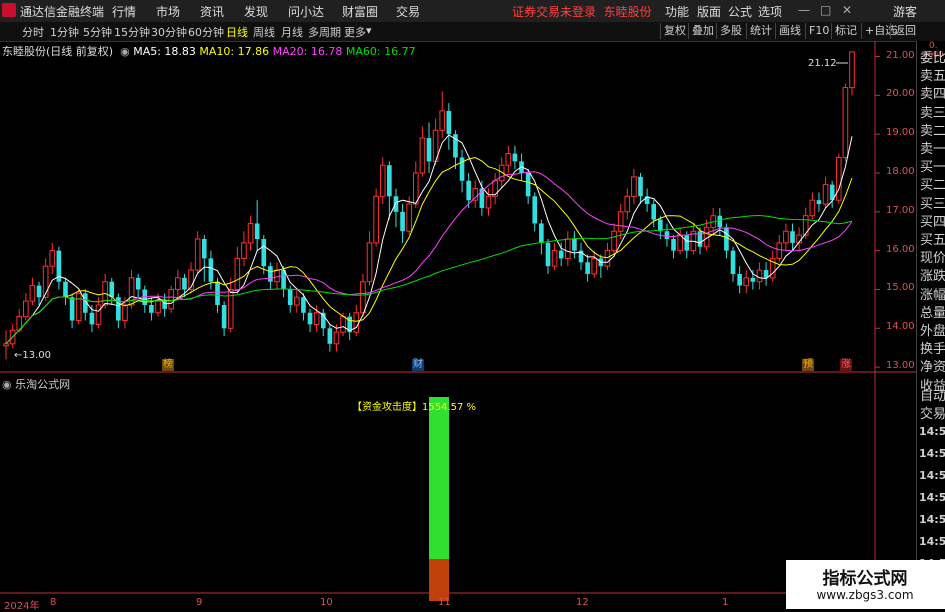 This screenshot has width=945, height=612. What do you see at coordinates (408, 11) in the screenshot?
I see `menu-item-6: 交易` at bounding box center [408, 11].